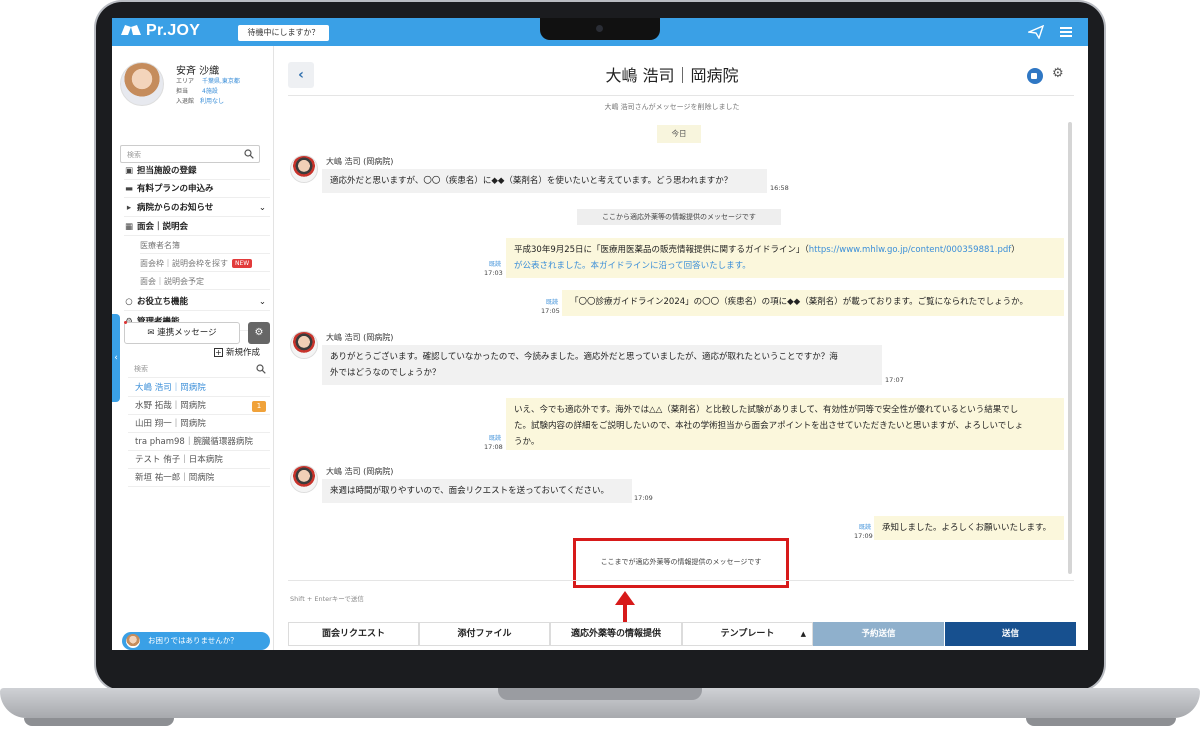 The height and width of the screenshot is (742, 1200). Describe the element at coordinates (199, 369) in the screenshot. I see `contact-search-input: 検索` at that location.